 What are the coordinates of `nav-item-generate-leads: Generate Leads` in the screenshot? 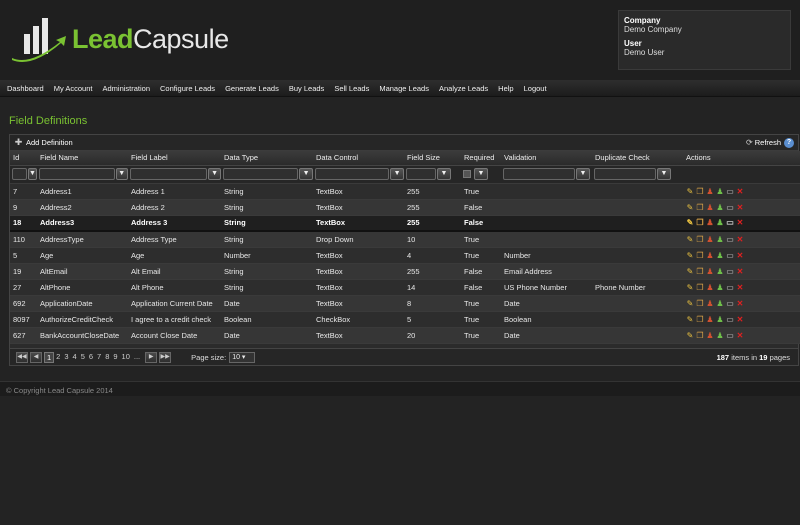 It's located at (252, 88).